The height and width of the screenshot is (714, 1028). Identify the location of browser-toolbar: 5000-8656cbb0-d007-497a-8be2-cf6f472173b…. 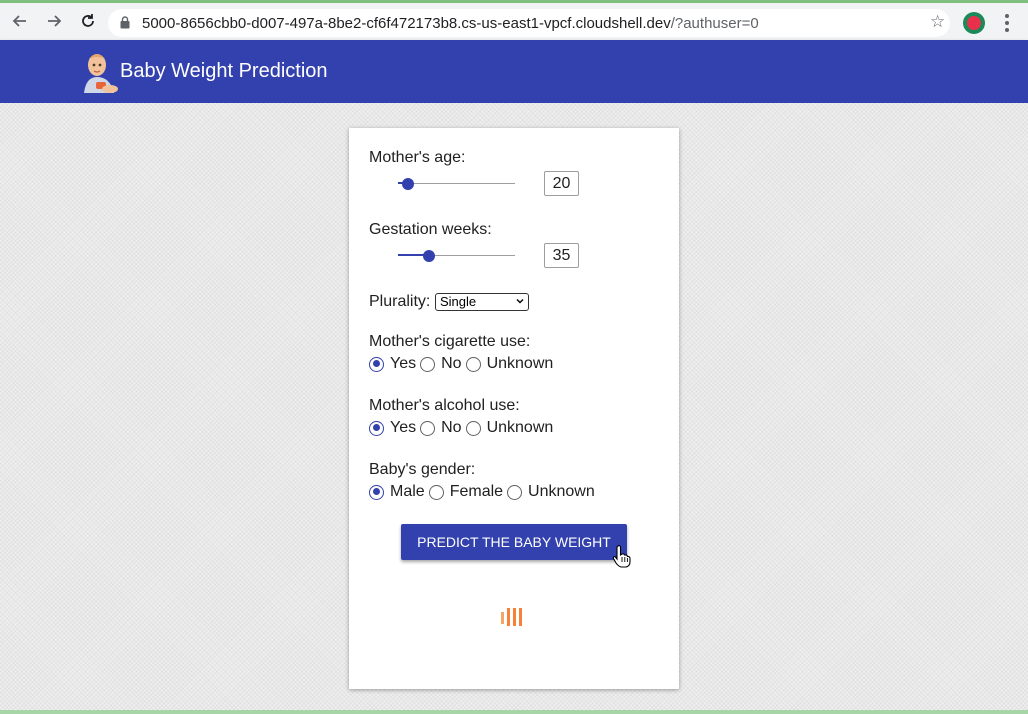
(514, 20).